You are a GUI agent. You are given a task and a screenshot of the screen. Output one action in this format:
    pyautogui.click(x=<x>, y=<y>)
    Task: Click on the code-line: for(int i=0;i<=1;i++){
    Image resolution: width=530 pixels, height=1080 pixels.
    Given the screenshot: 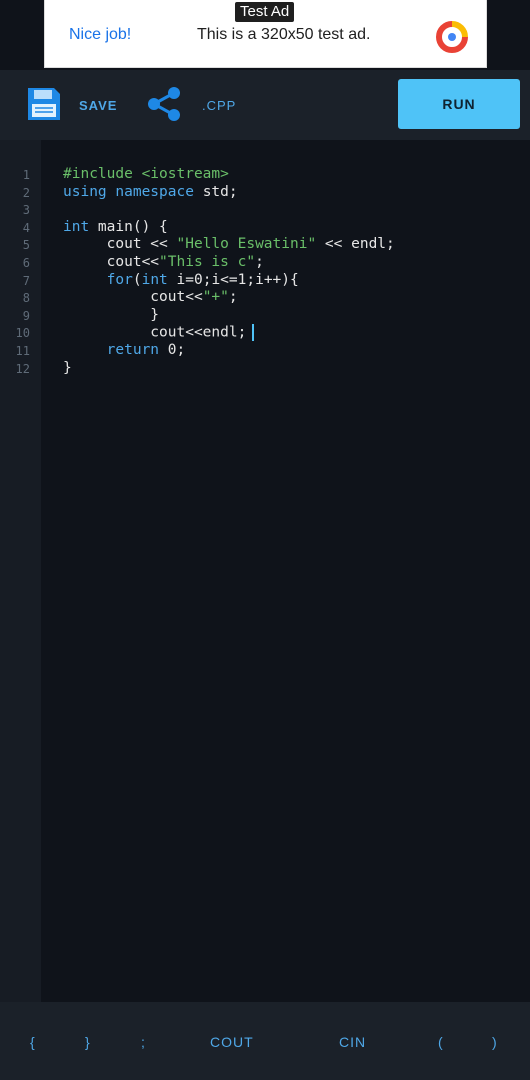 What is the action you would take?
    pyautogui.click(x=181, y=281)
    